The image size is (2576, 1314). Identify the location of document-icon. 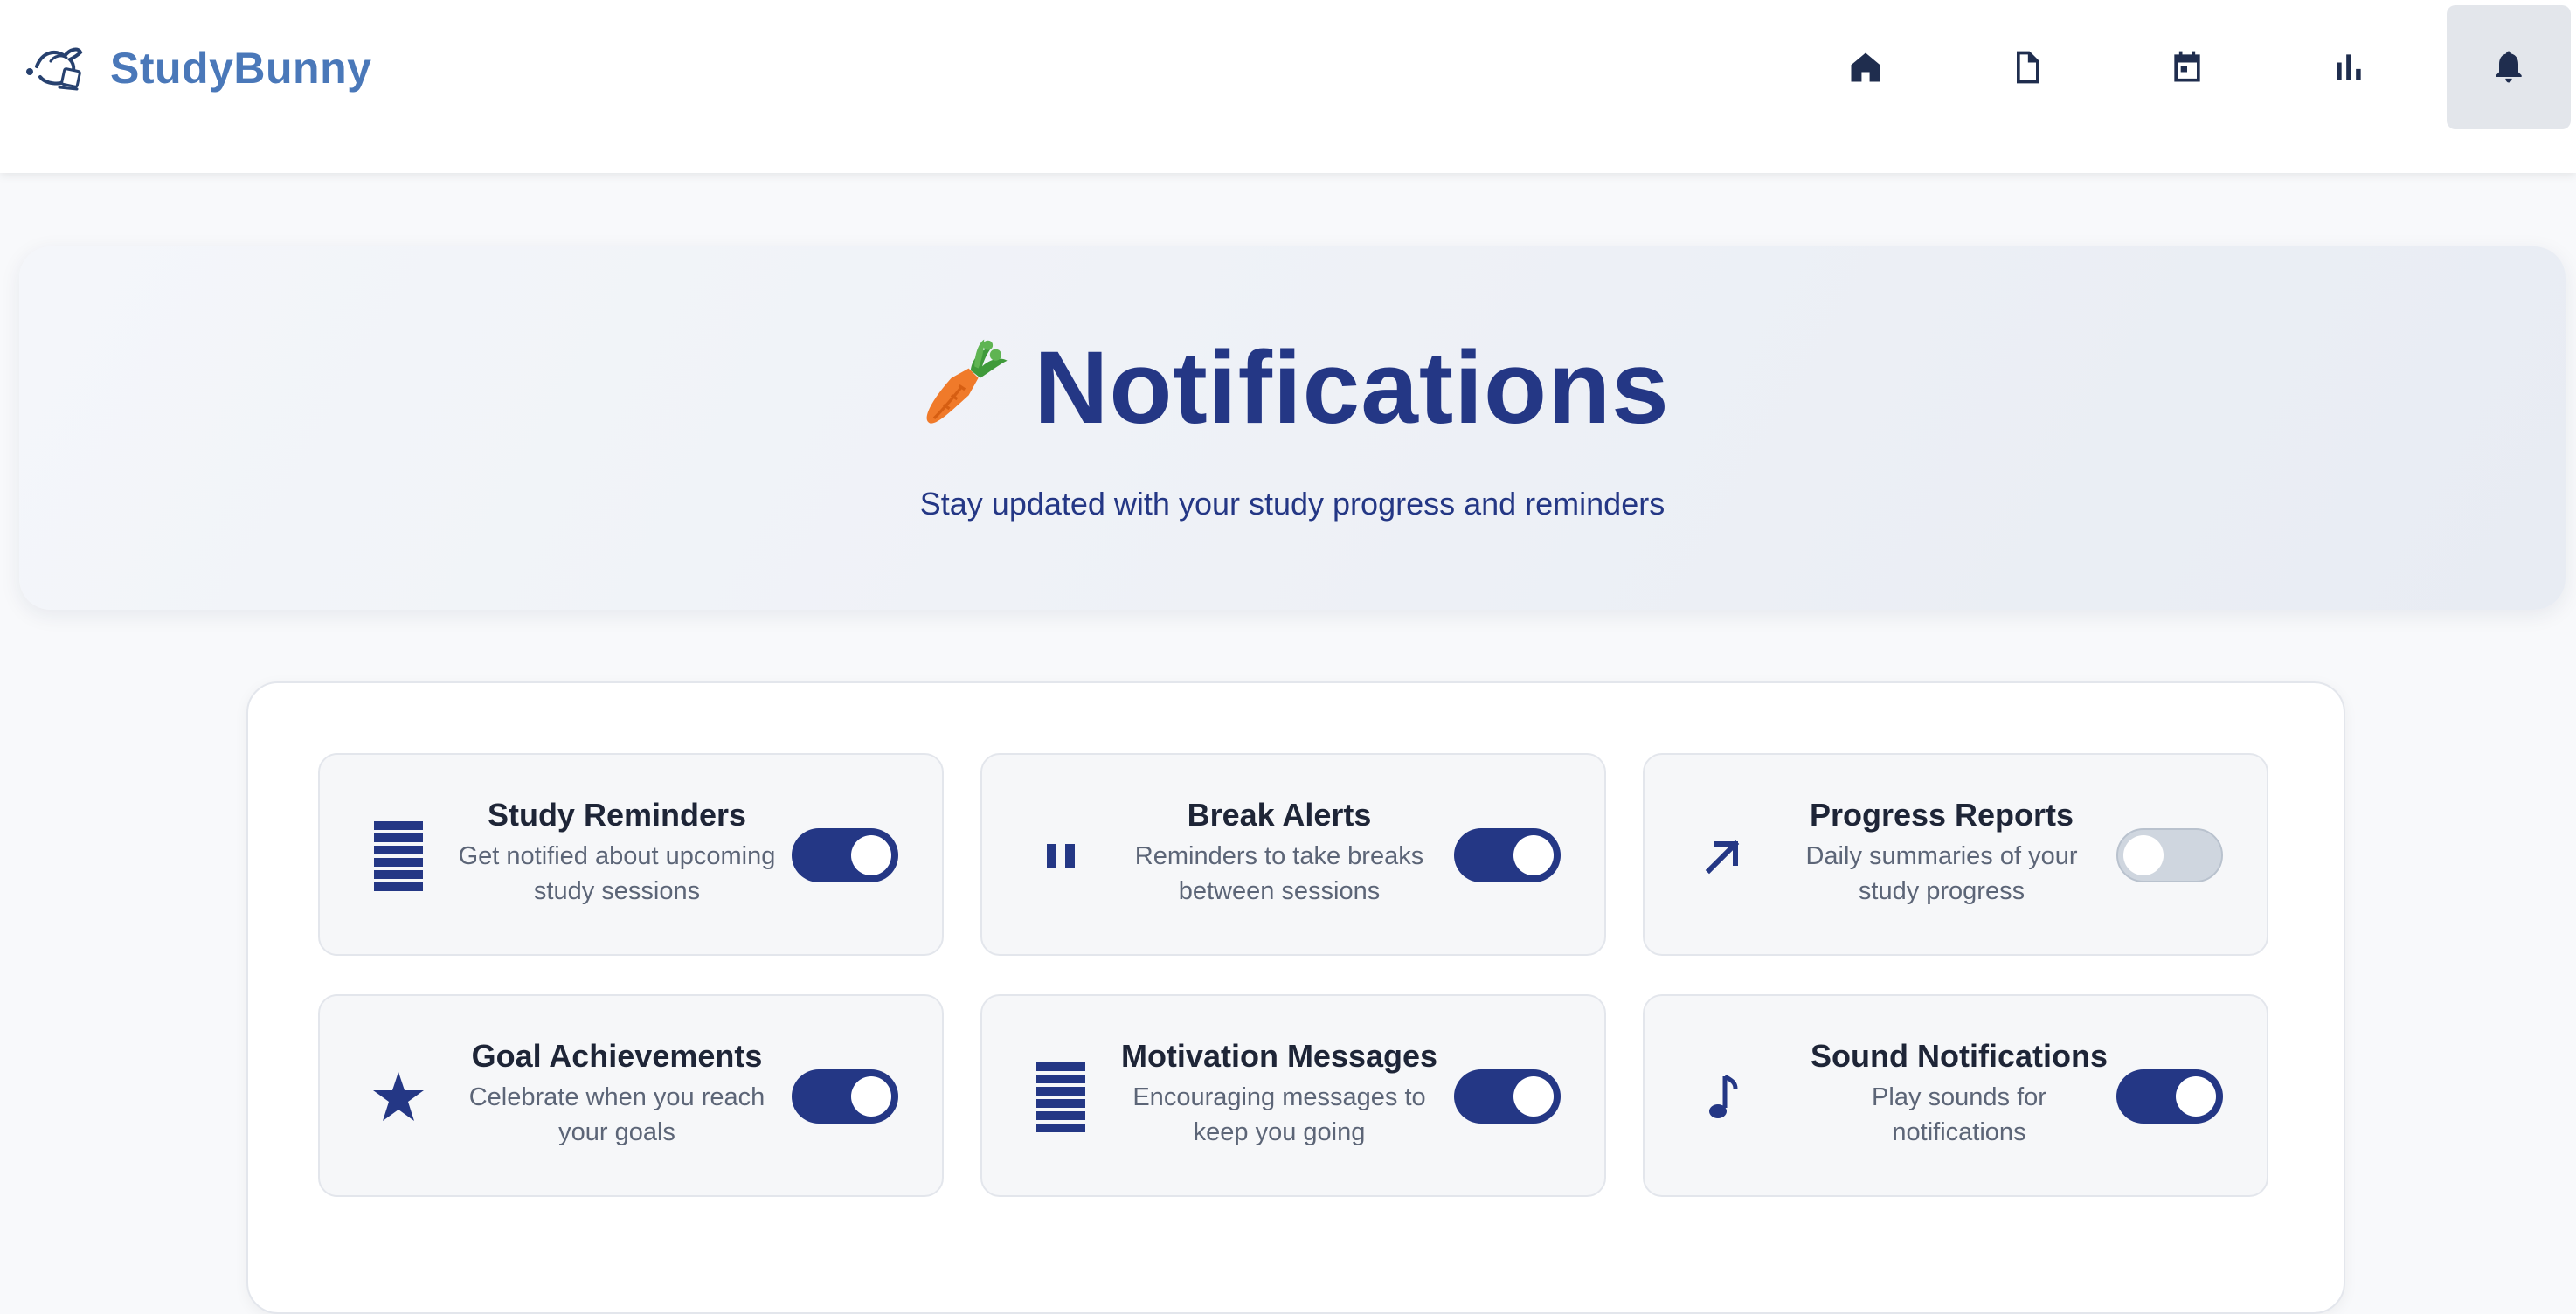
(2028, 67).